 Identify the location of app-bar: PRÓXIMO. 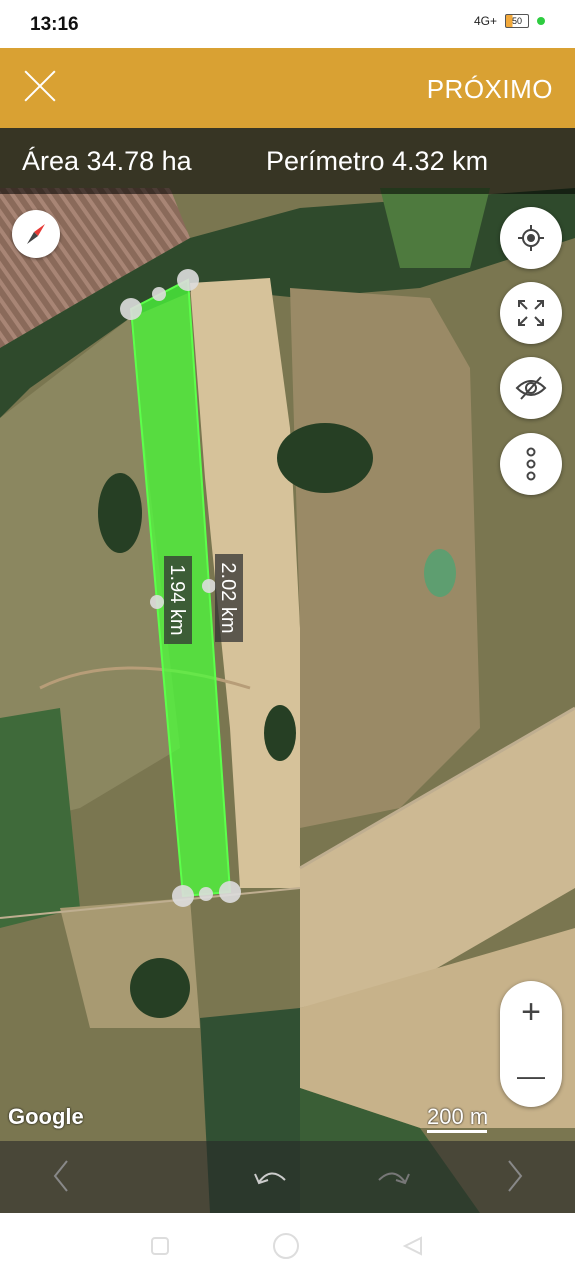
(287, 88).